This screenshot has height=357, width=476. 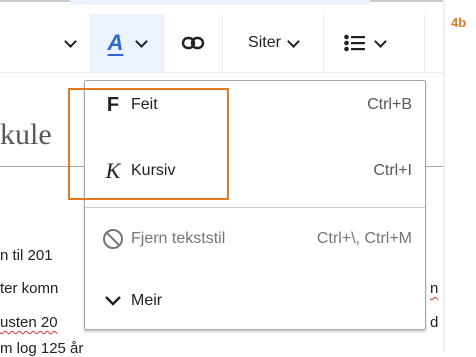 I want to click on text-style-icon: A, so click(x=115, y=42).